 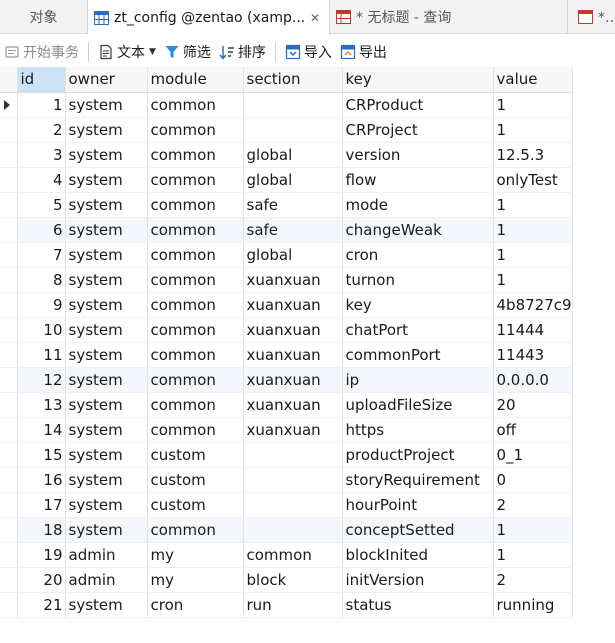 I want to click on cell-id: 15, so click(x=41, y=455).